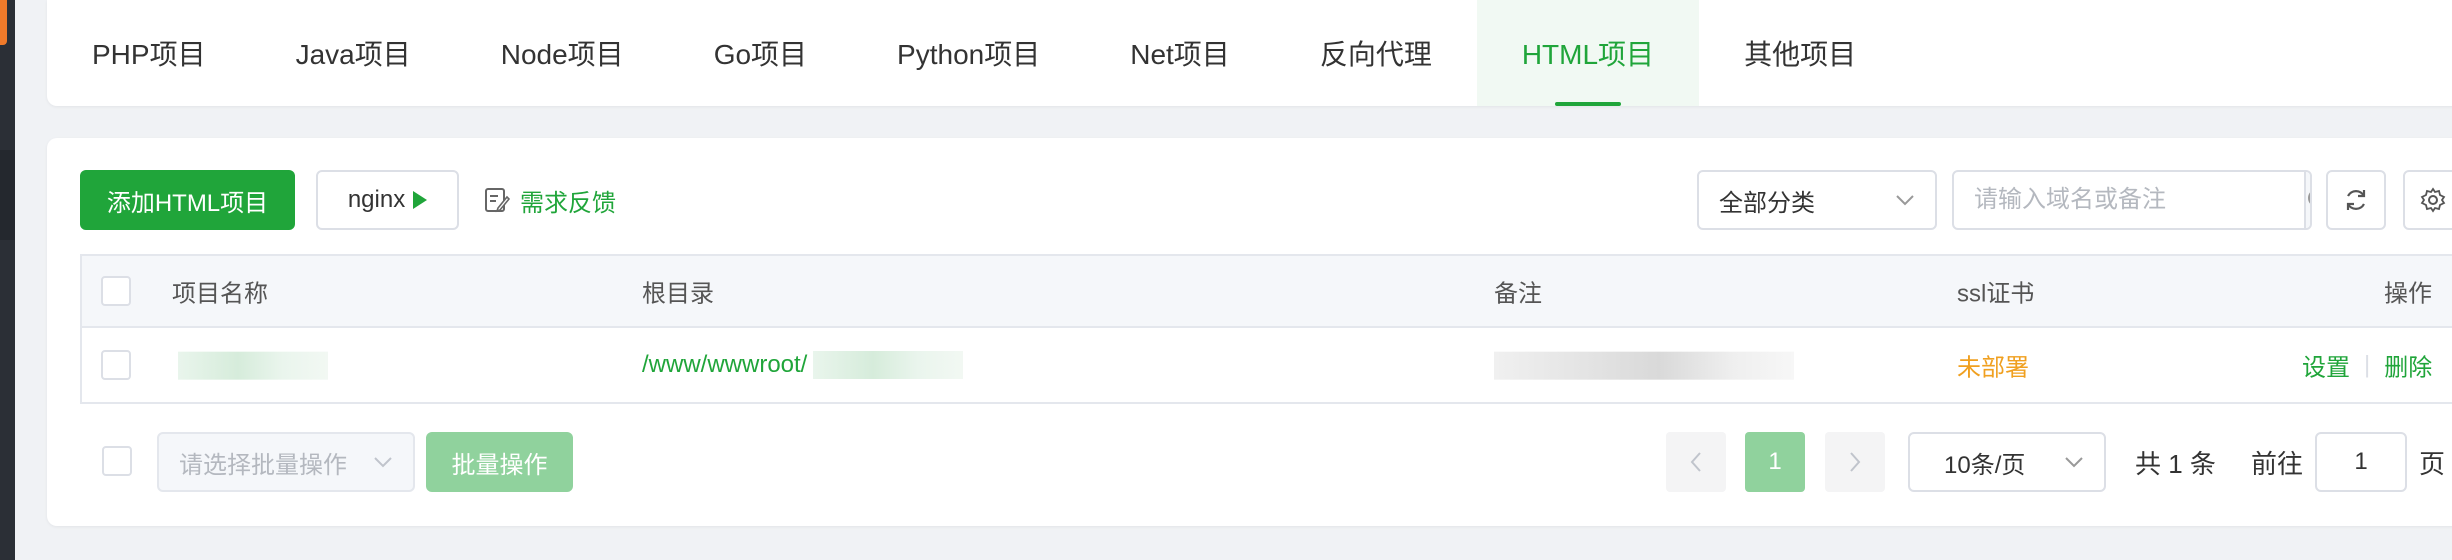  Describe the element at coordinates (2432, 463) in the screenshot. I see `goto-suffix: 页` at that location.